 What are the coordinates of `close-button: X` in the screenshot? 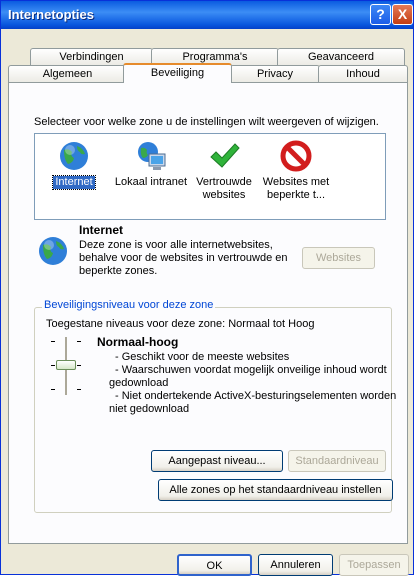 It's located at (402, 14).